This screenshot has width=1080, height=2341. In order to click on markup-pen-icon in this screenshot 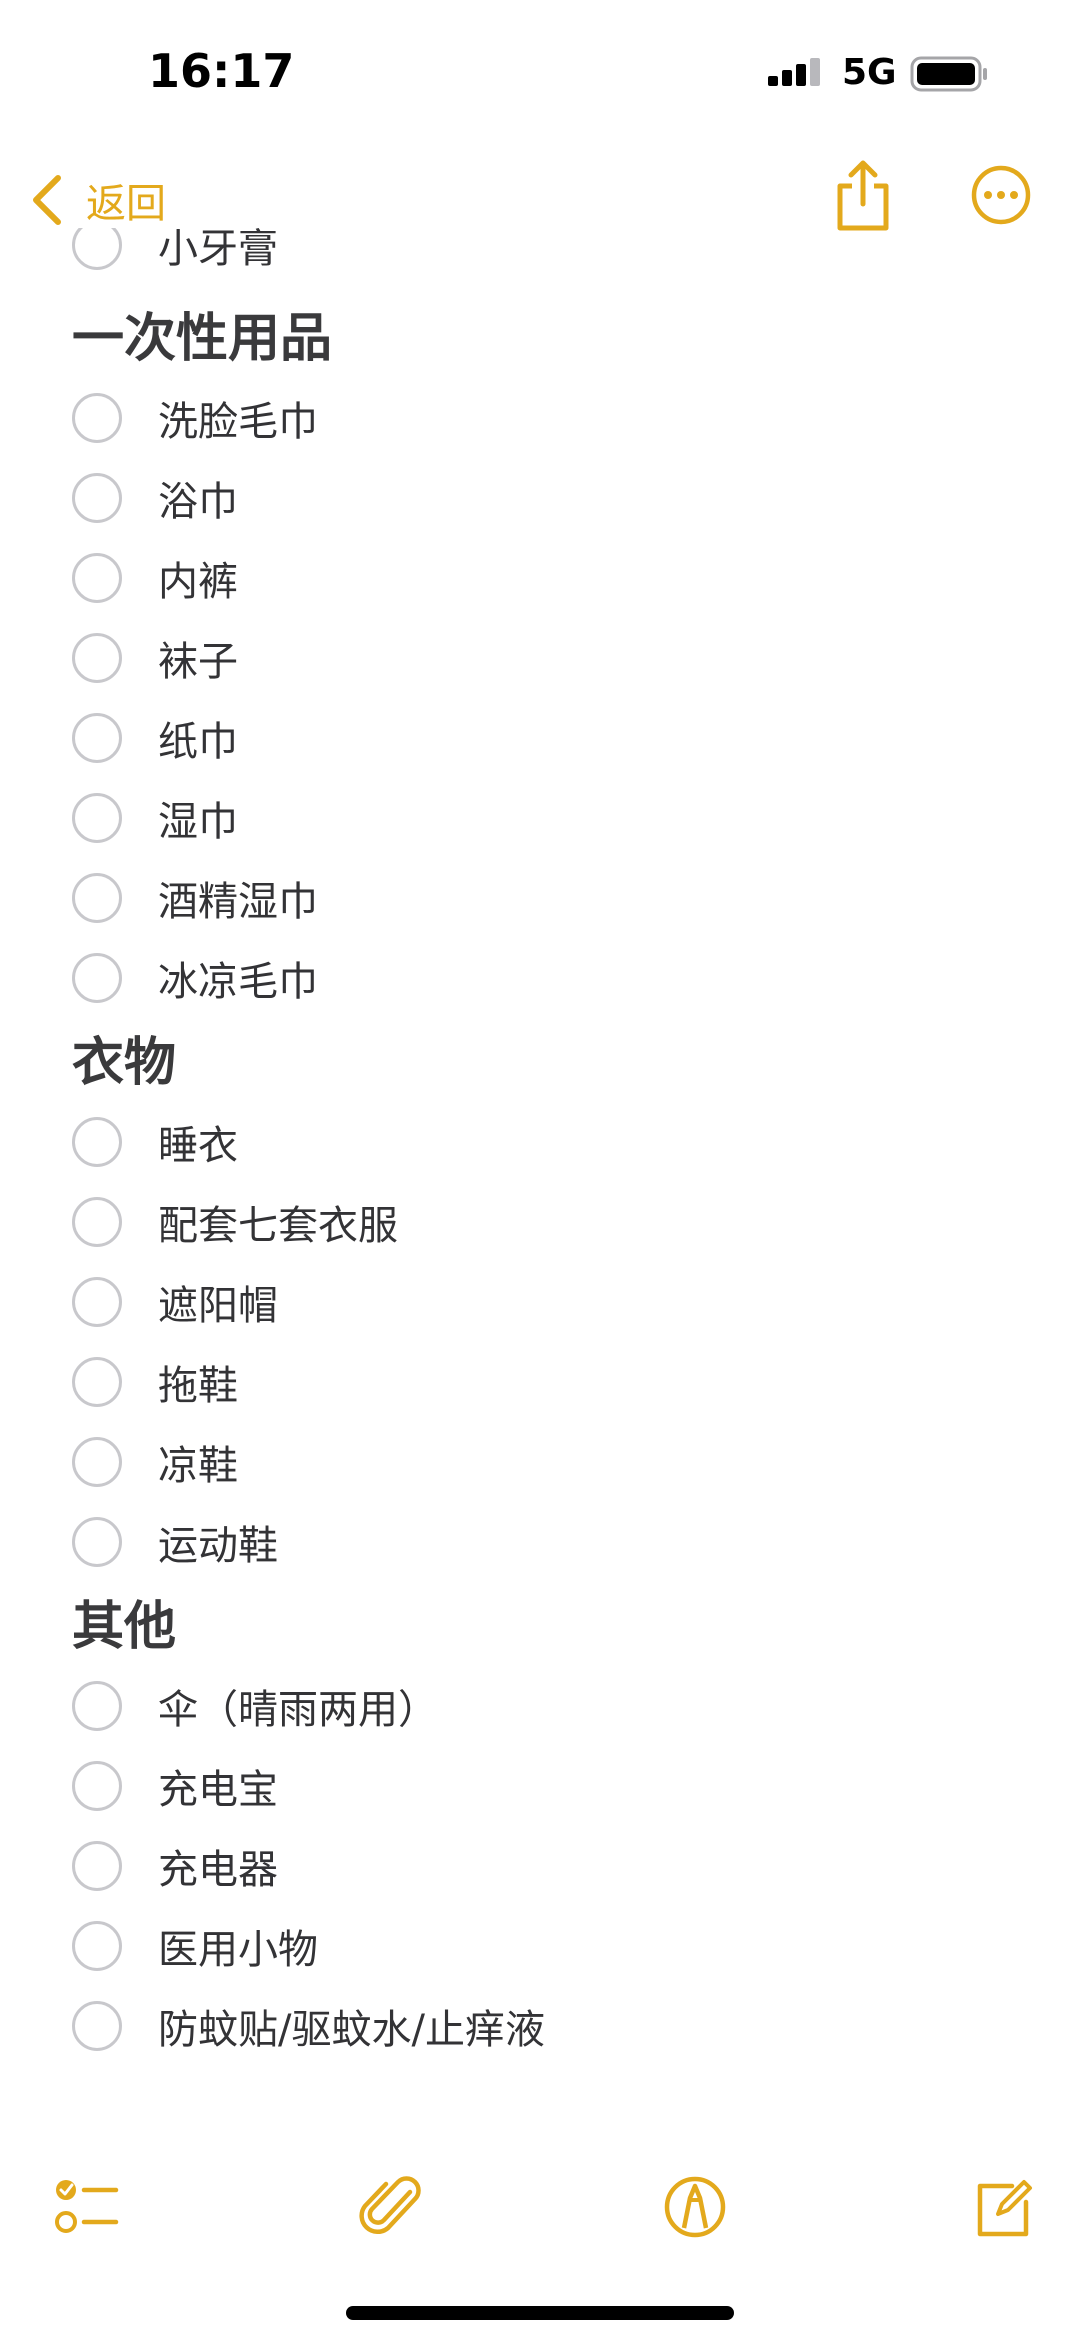, I will do `click(695, 2207)`.